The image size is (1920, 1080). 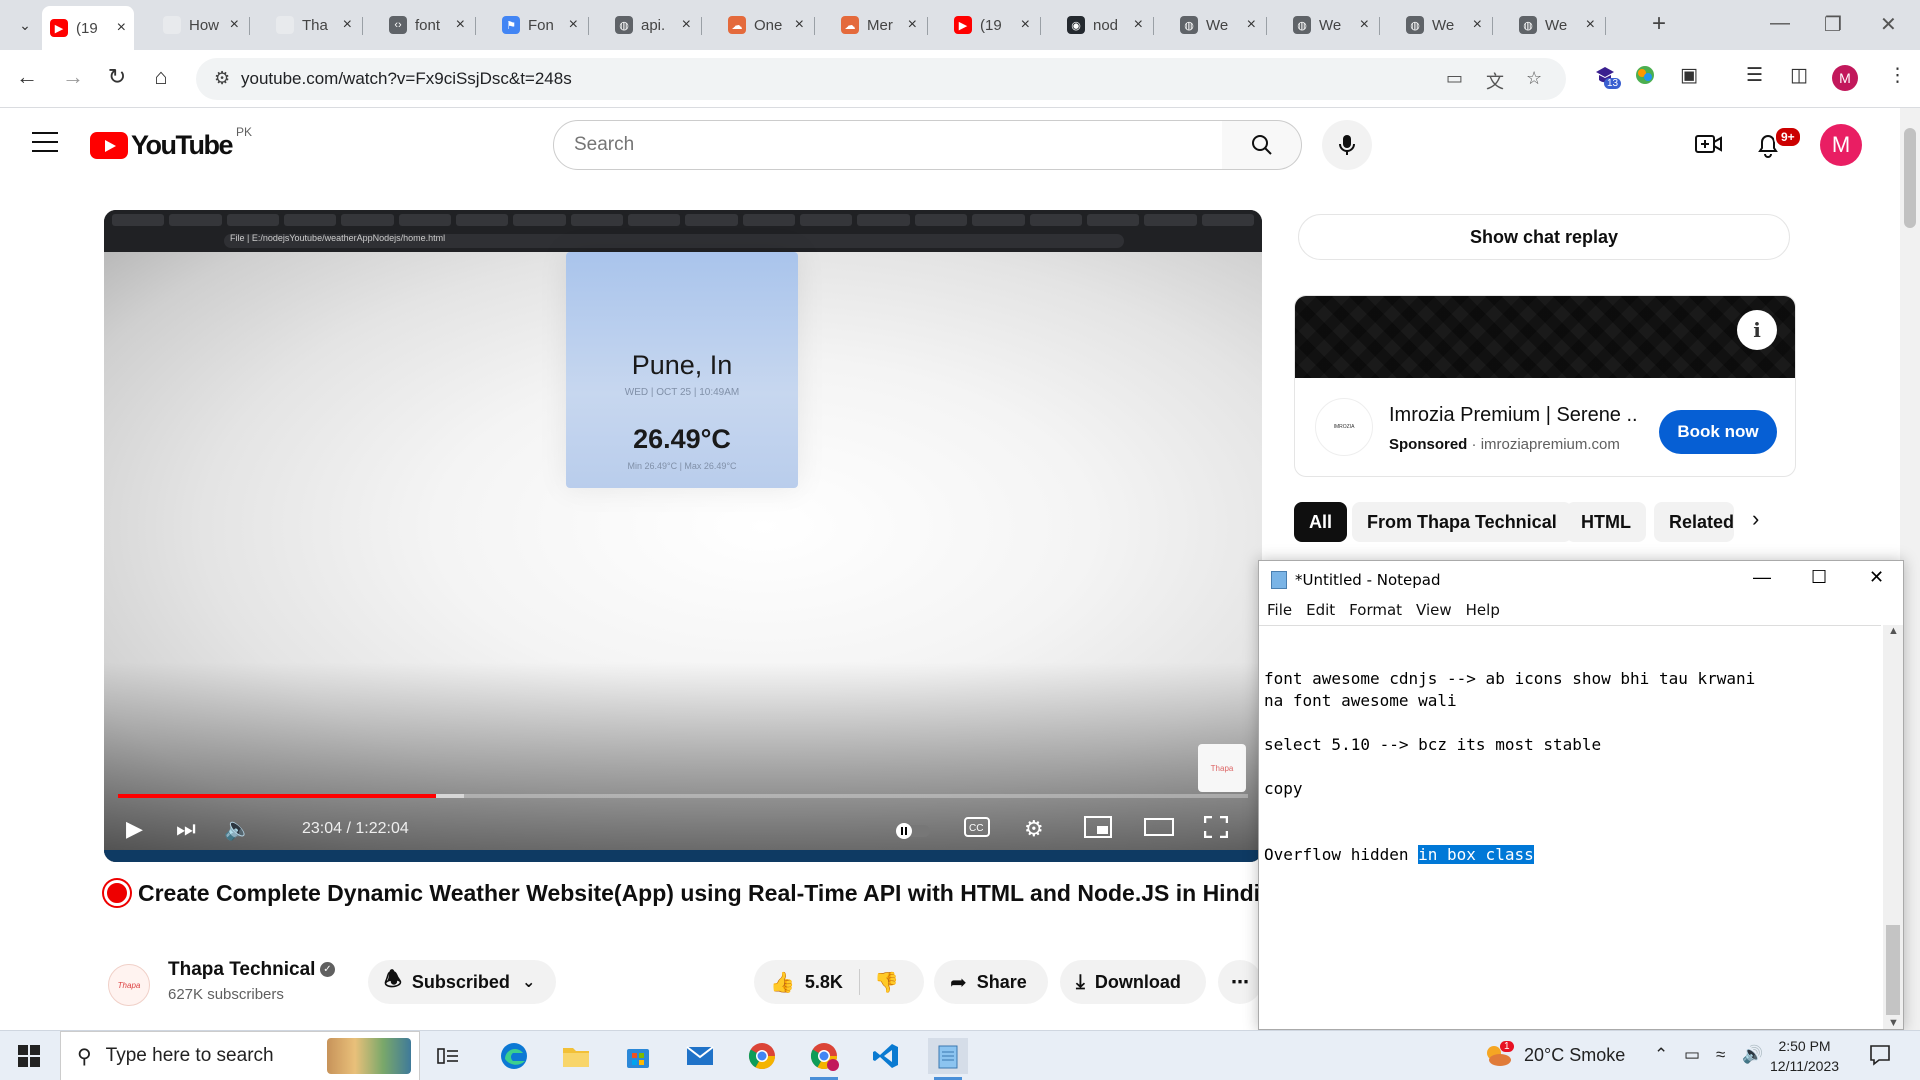 I want to click on settings-gear-icon: ⚙, so click(x=1034, y=829).